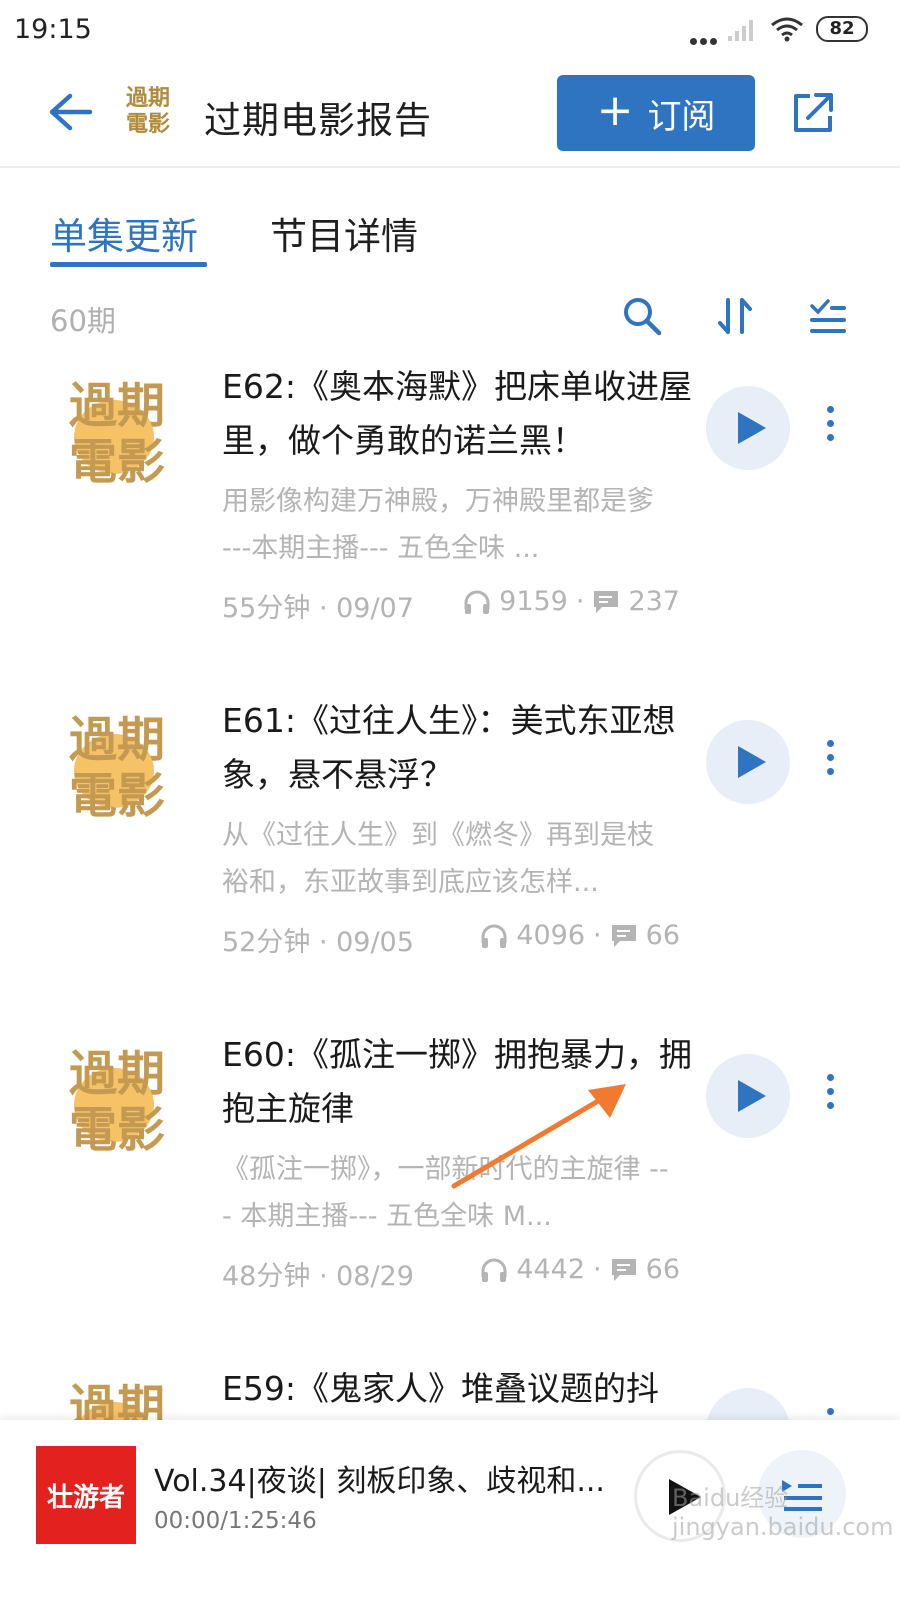 This screenshot has height=1600, width=900. Describe the element at coordinates (813, 113) in the screenshot. I see `share-icon` at that location.